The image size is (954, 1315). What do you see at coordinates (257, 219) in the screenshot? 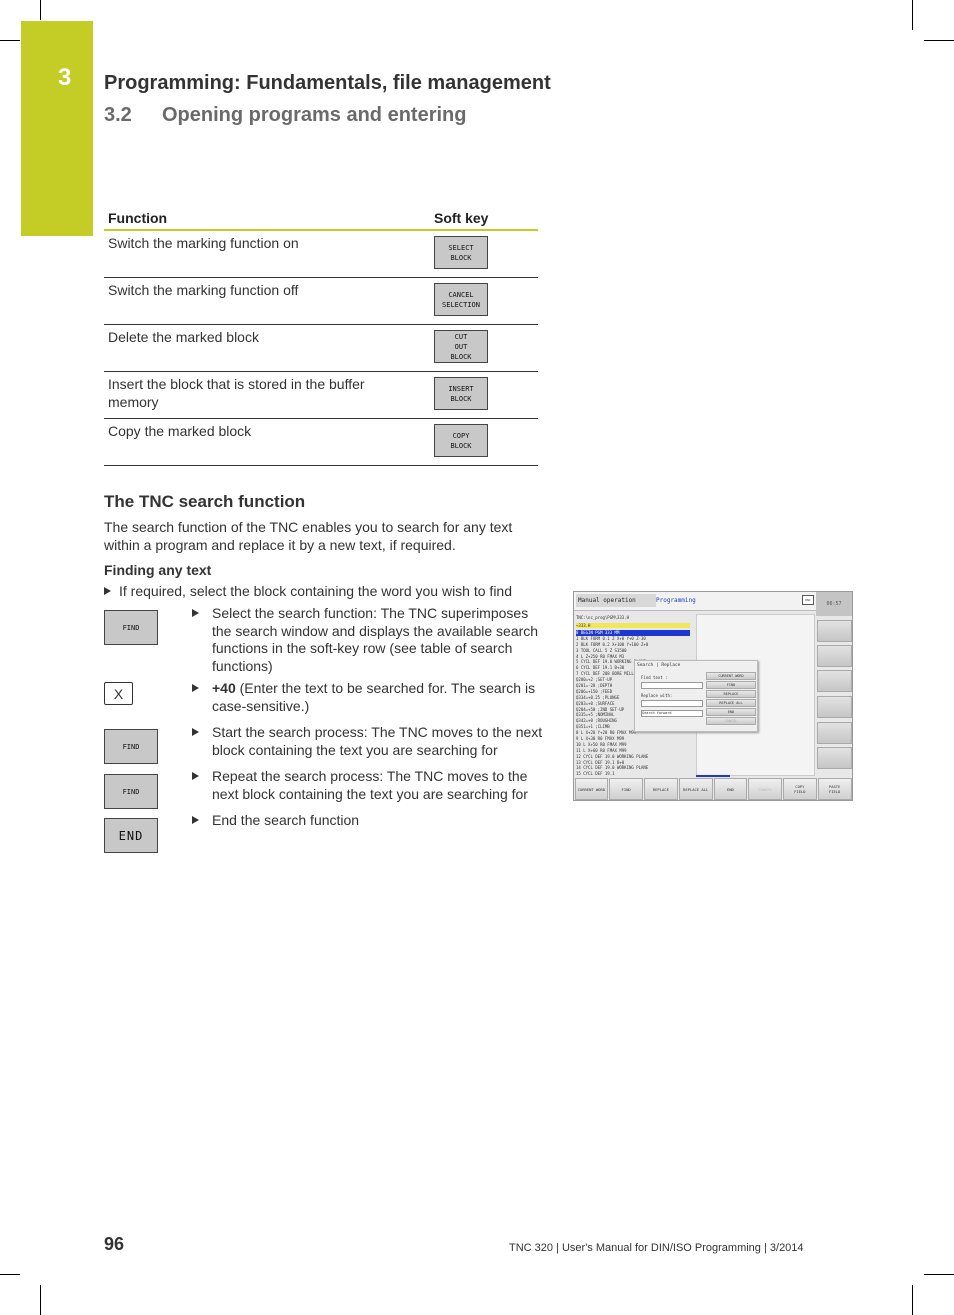
I see `column-header-function: Function` at bounding box center [257, 219].